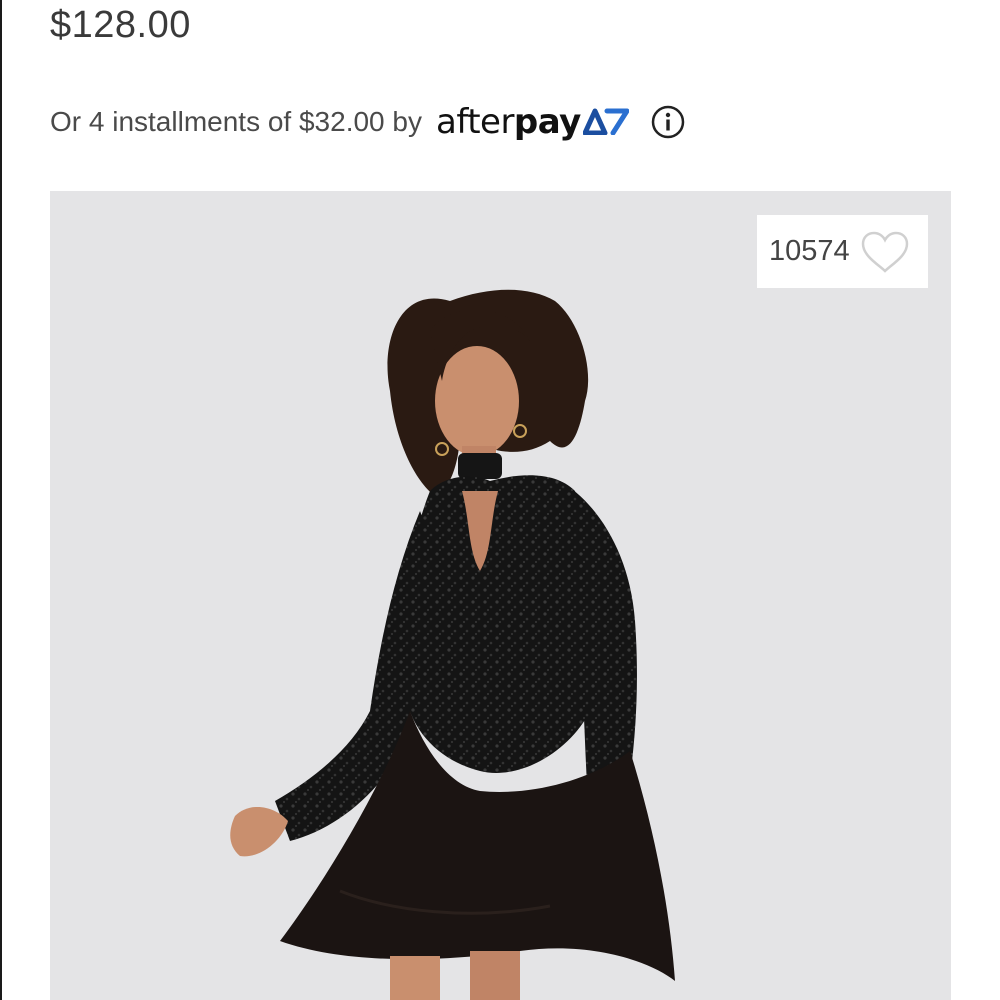 This screenshot has width=1000, height=1000. Describe the element at coordinates (809, 251) in the screenshot. I see `likes-count: 10574` at that location.